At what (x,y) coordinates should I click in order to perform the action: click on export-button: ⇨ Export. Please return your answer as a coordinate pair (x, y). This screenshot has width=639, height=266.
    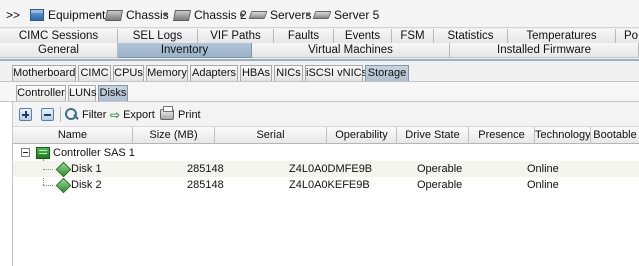
    Looking at the image, I should click on (132, 114).